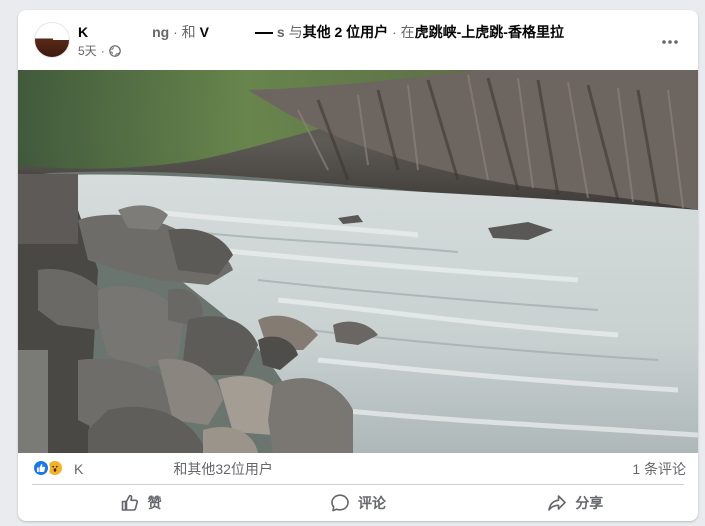 The height and width of the screenshot is (526, 705). Describe the element at coordinates (129, 502) in the screenshot. I see `thumbs-up-icon` at that location.